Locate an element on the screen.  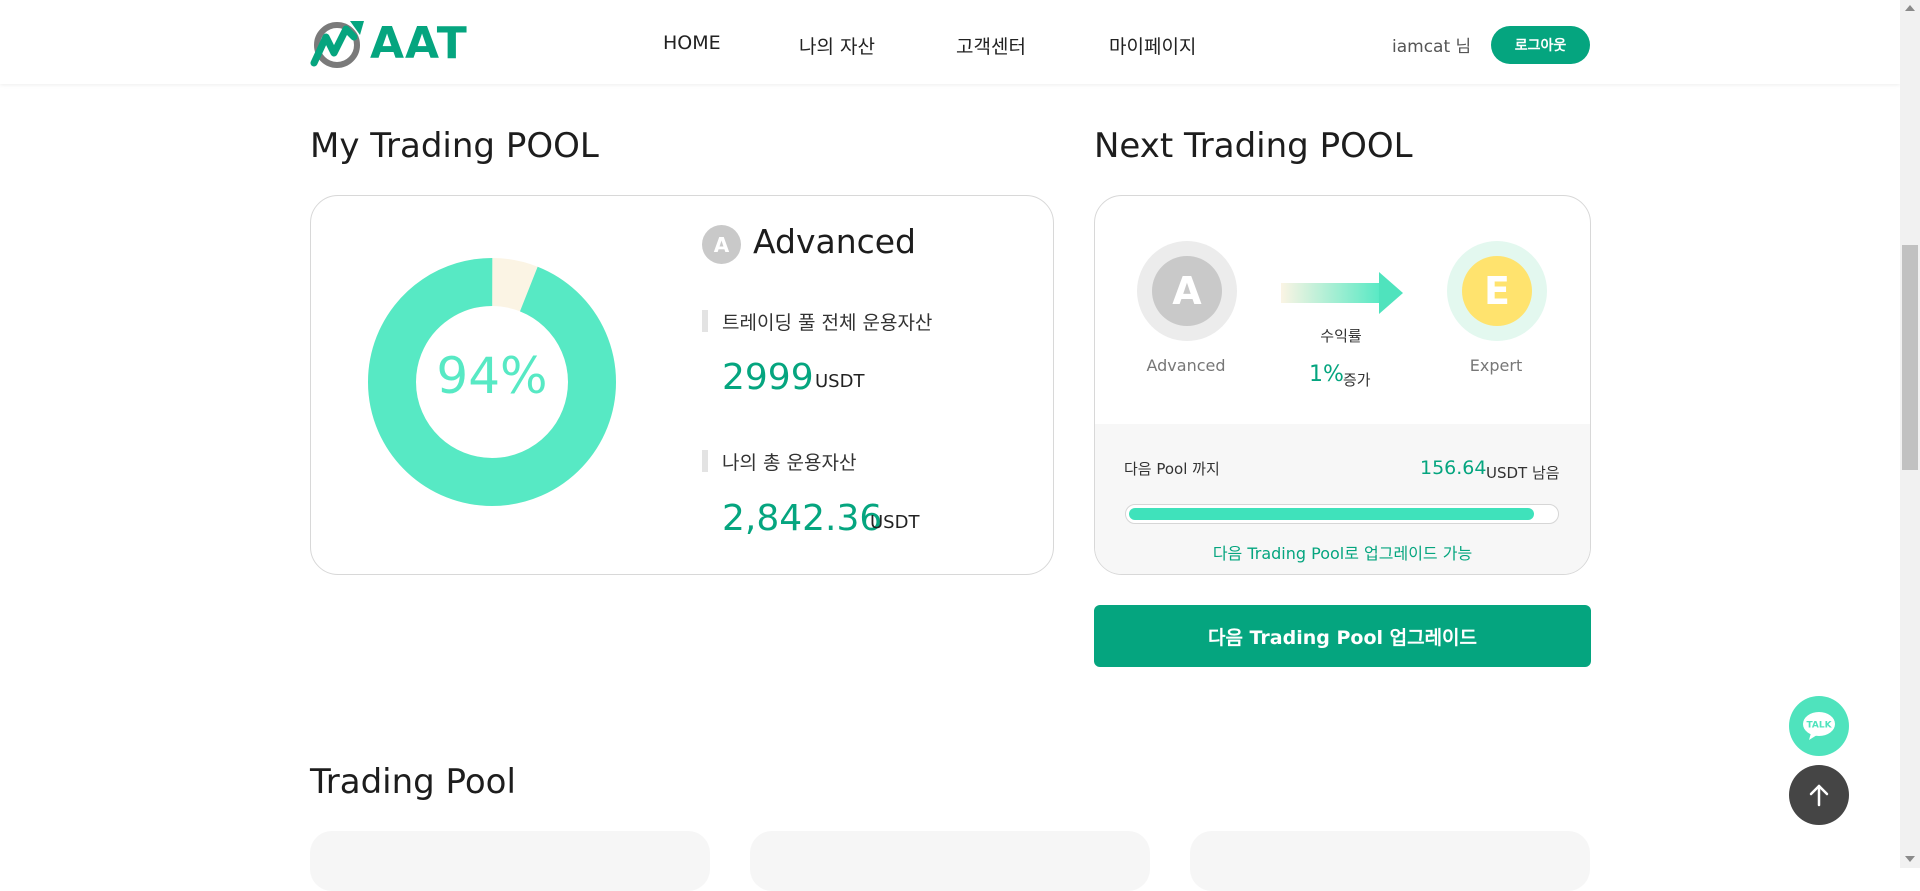
next-pool-progress-bar is located at coordinates (1342, 514).